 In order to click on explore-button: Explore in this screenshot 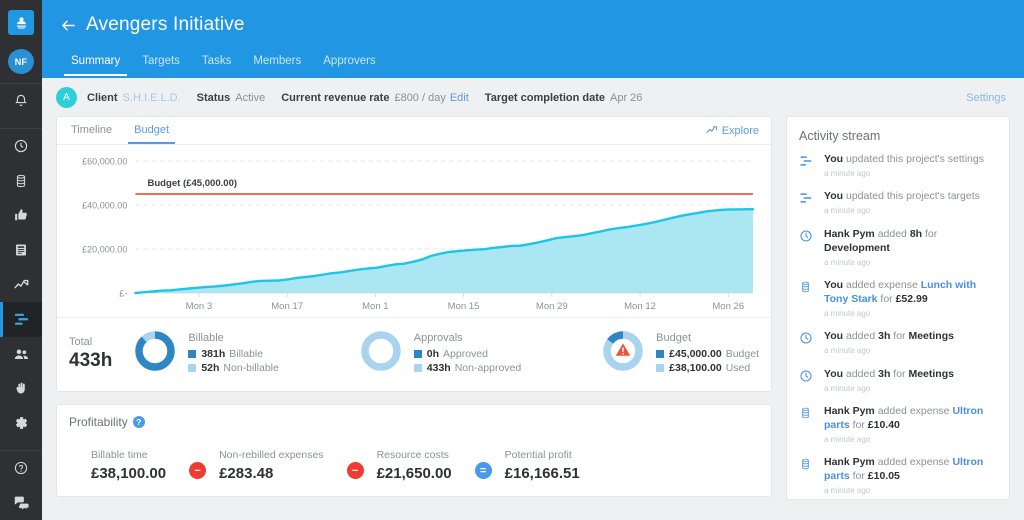, I will do `click(732, 131)`.